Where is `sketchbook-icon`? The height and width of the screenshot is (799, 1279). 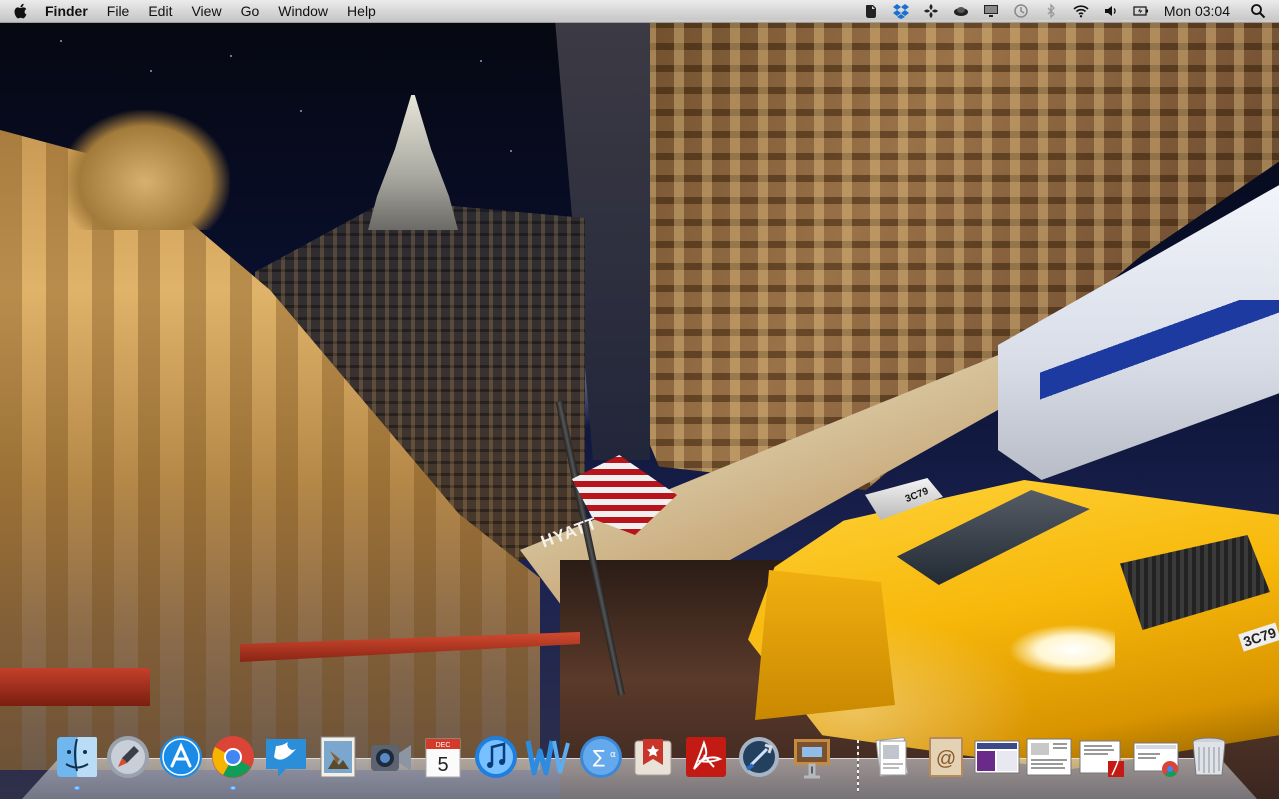
sketchbook-icon is located at coordinates (931, 11).